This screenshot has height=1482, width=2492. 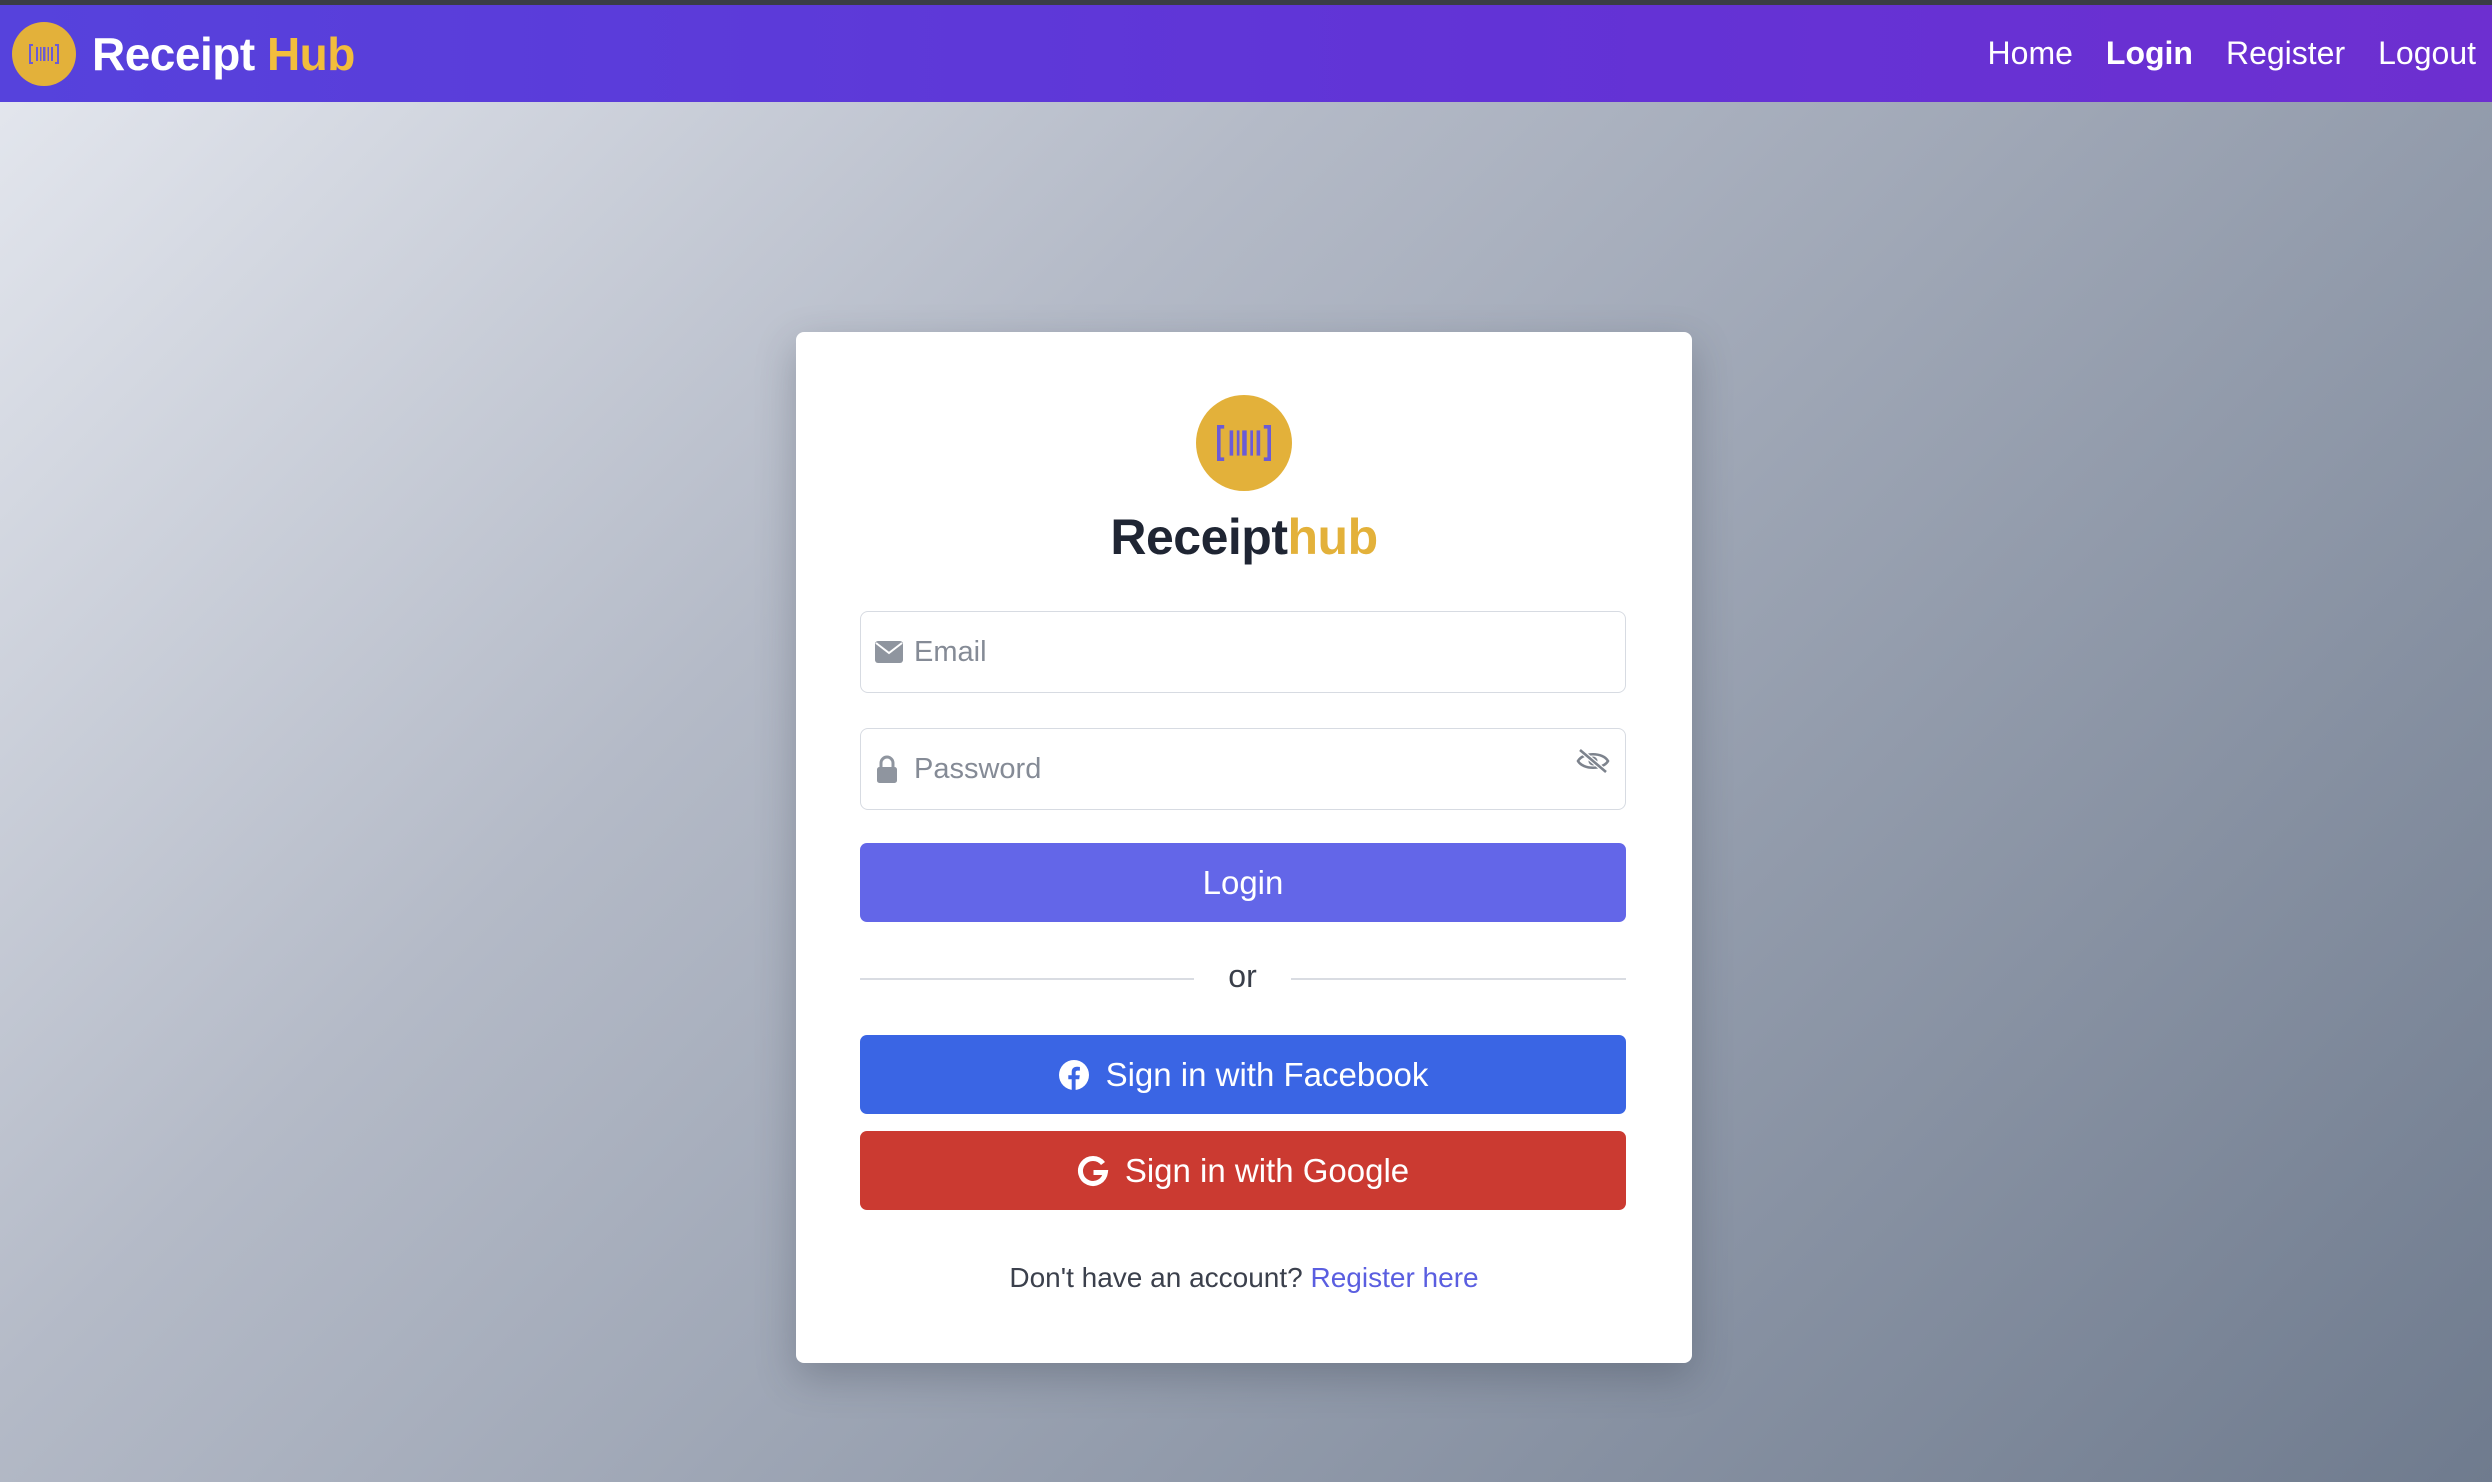 I want to click on nav-link-logout: Logout, so click(x=2427, y=53).